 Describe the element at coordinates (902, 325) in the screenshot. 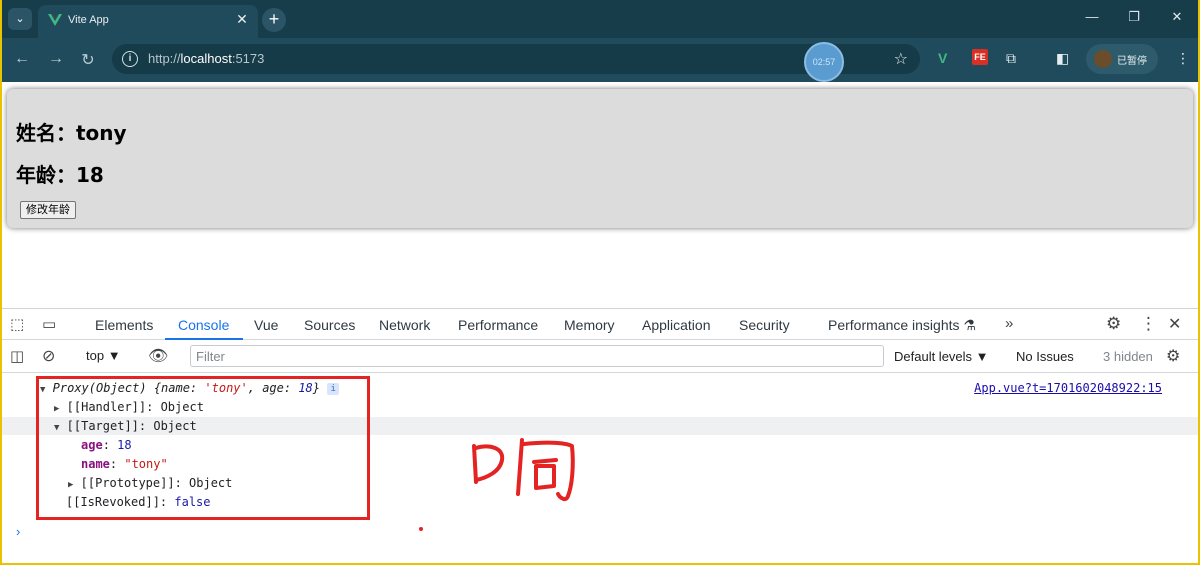

I see `tab-performance-insights: Performance insights ⚗` at that location.